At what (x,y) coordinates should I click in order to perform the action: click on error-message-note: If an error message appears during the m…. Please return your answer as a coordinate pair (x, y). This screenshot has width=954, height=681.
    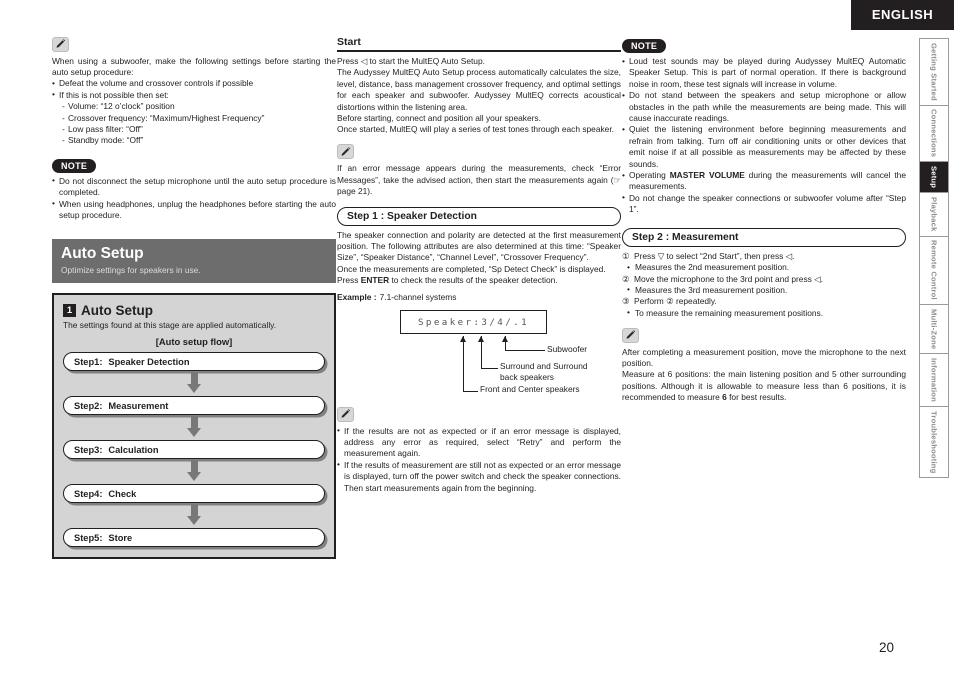
    Looking at the image, I should click on (479, 180).